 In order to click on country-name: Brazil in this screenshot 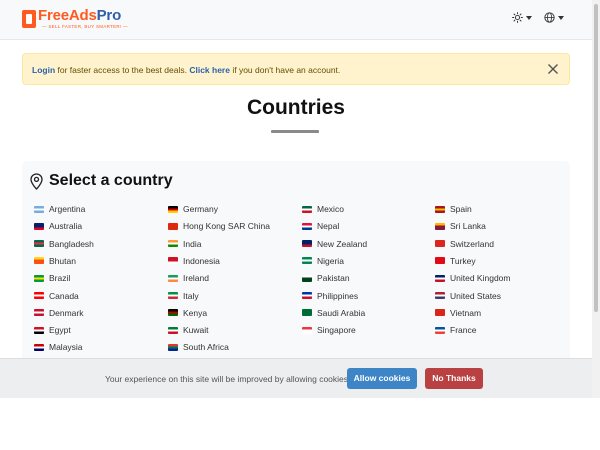, I will do `click(60, 278)`.